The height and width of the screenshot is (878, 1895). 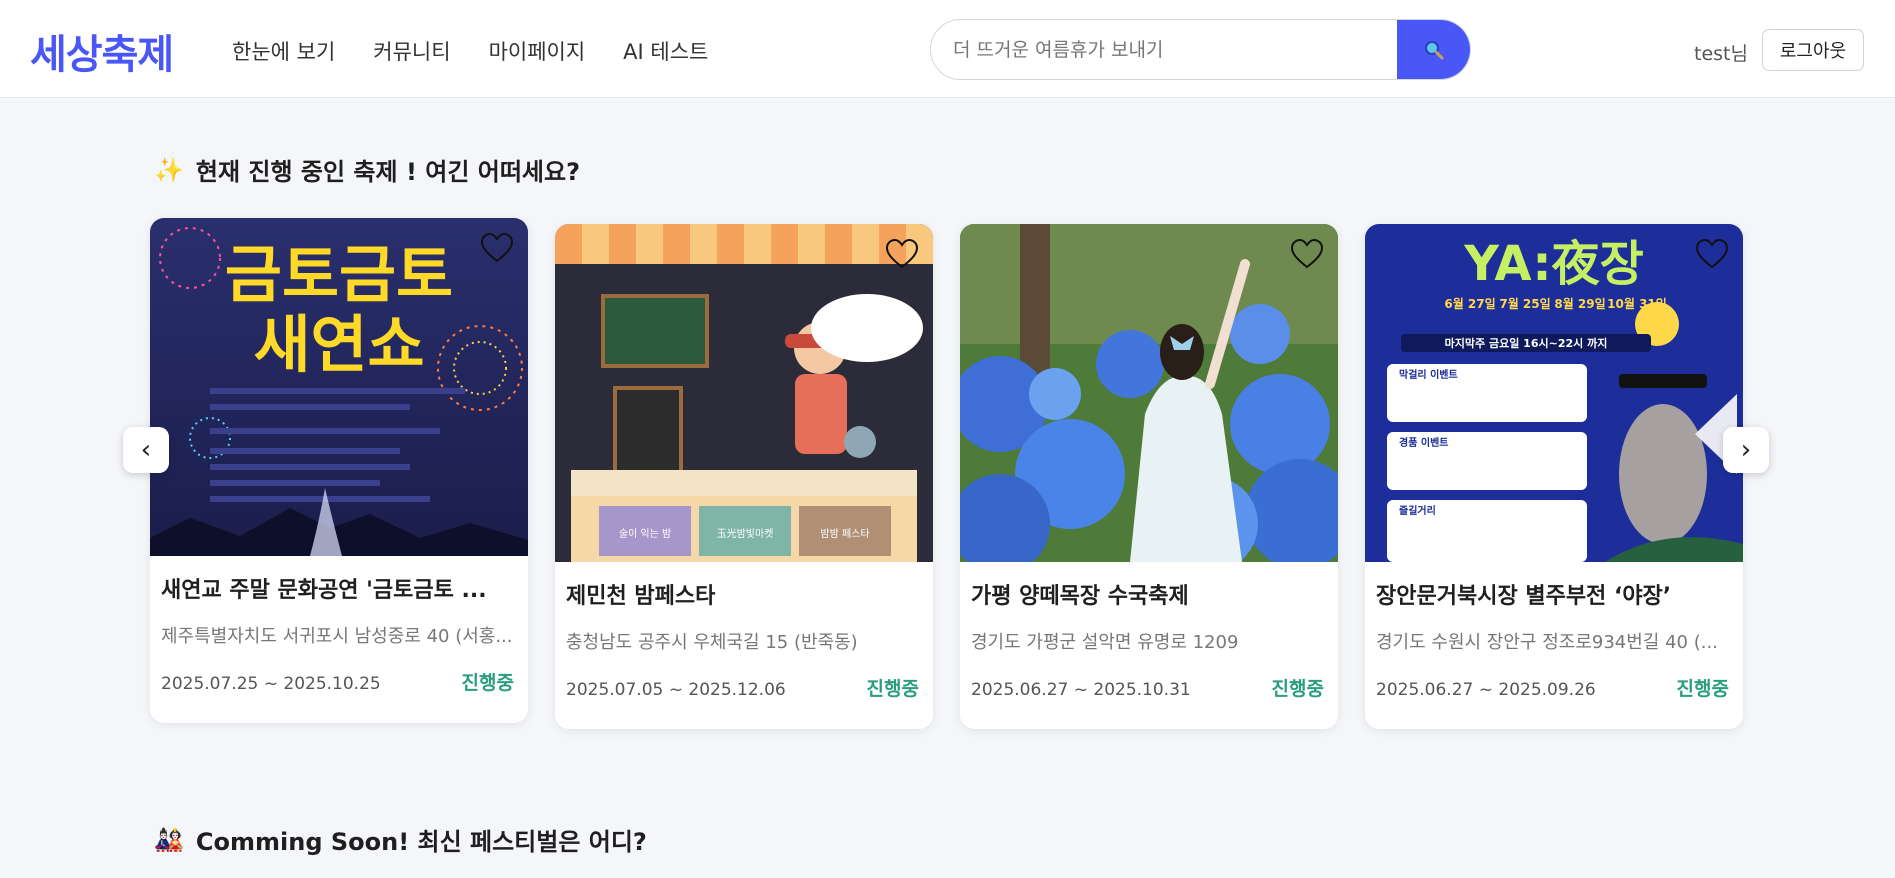 I want to click on top-header: 세상축제 한눈에 보기 커뮤니티 마이페이지 AI 테스트 test님 로그아웃, so click(x=947, y=49).